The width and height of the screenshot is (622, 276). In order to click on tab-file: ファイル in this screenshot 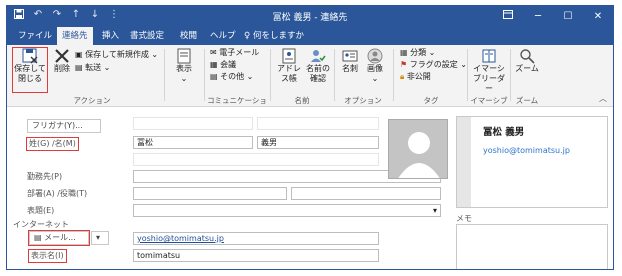, I will do `click(35, 36)`.